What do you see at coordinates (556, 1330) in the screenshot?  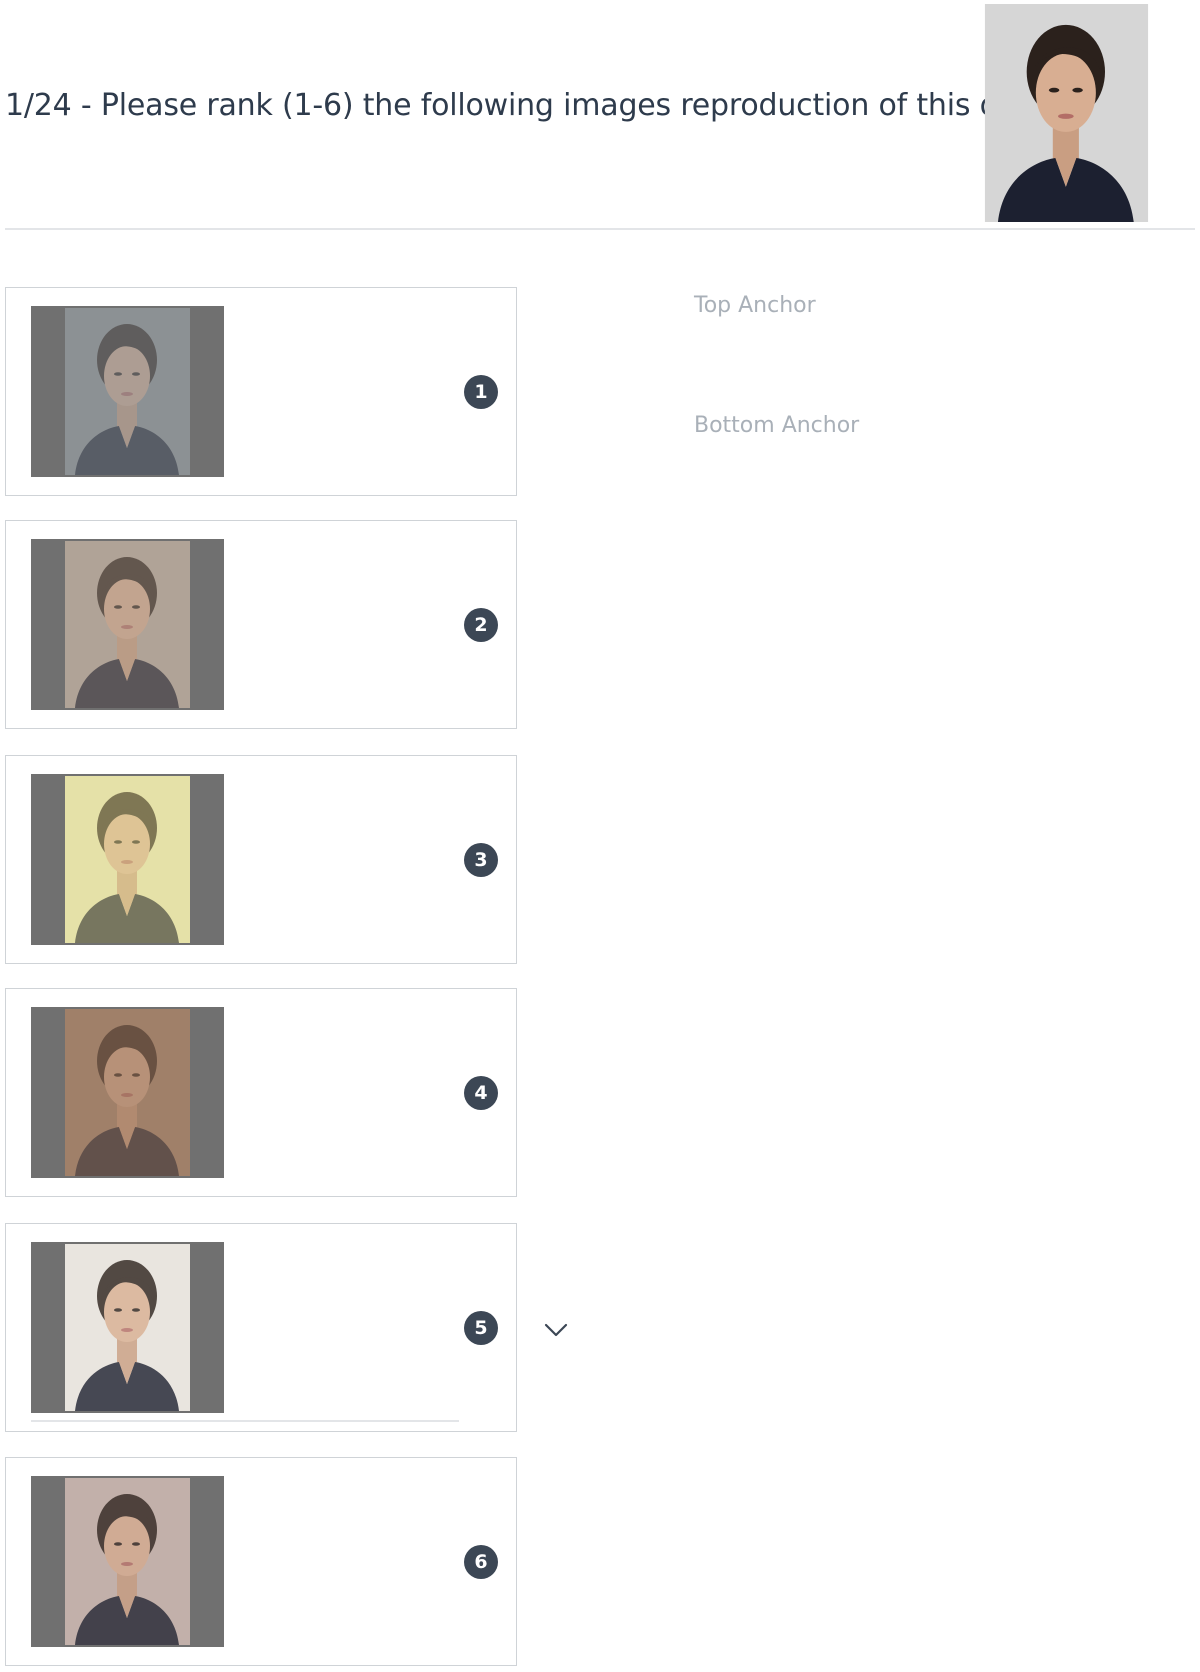 I see `chevron-down-icon` at bounding box center [556, 1330].